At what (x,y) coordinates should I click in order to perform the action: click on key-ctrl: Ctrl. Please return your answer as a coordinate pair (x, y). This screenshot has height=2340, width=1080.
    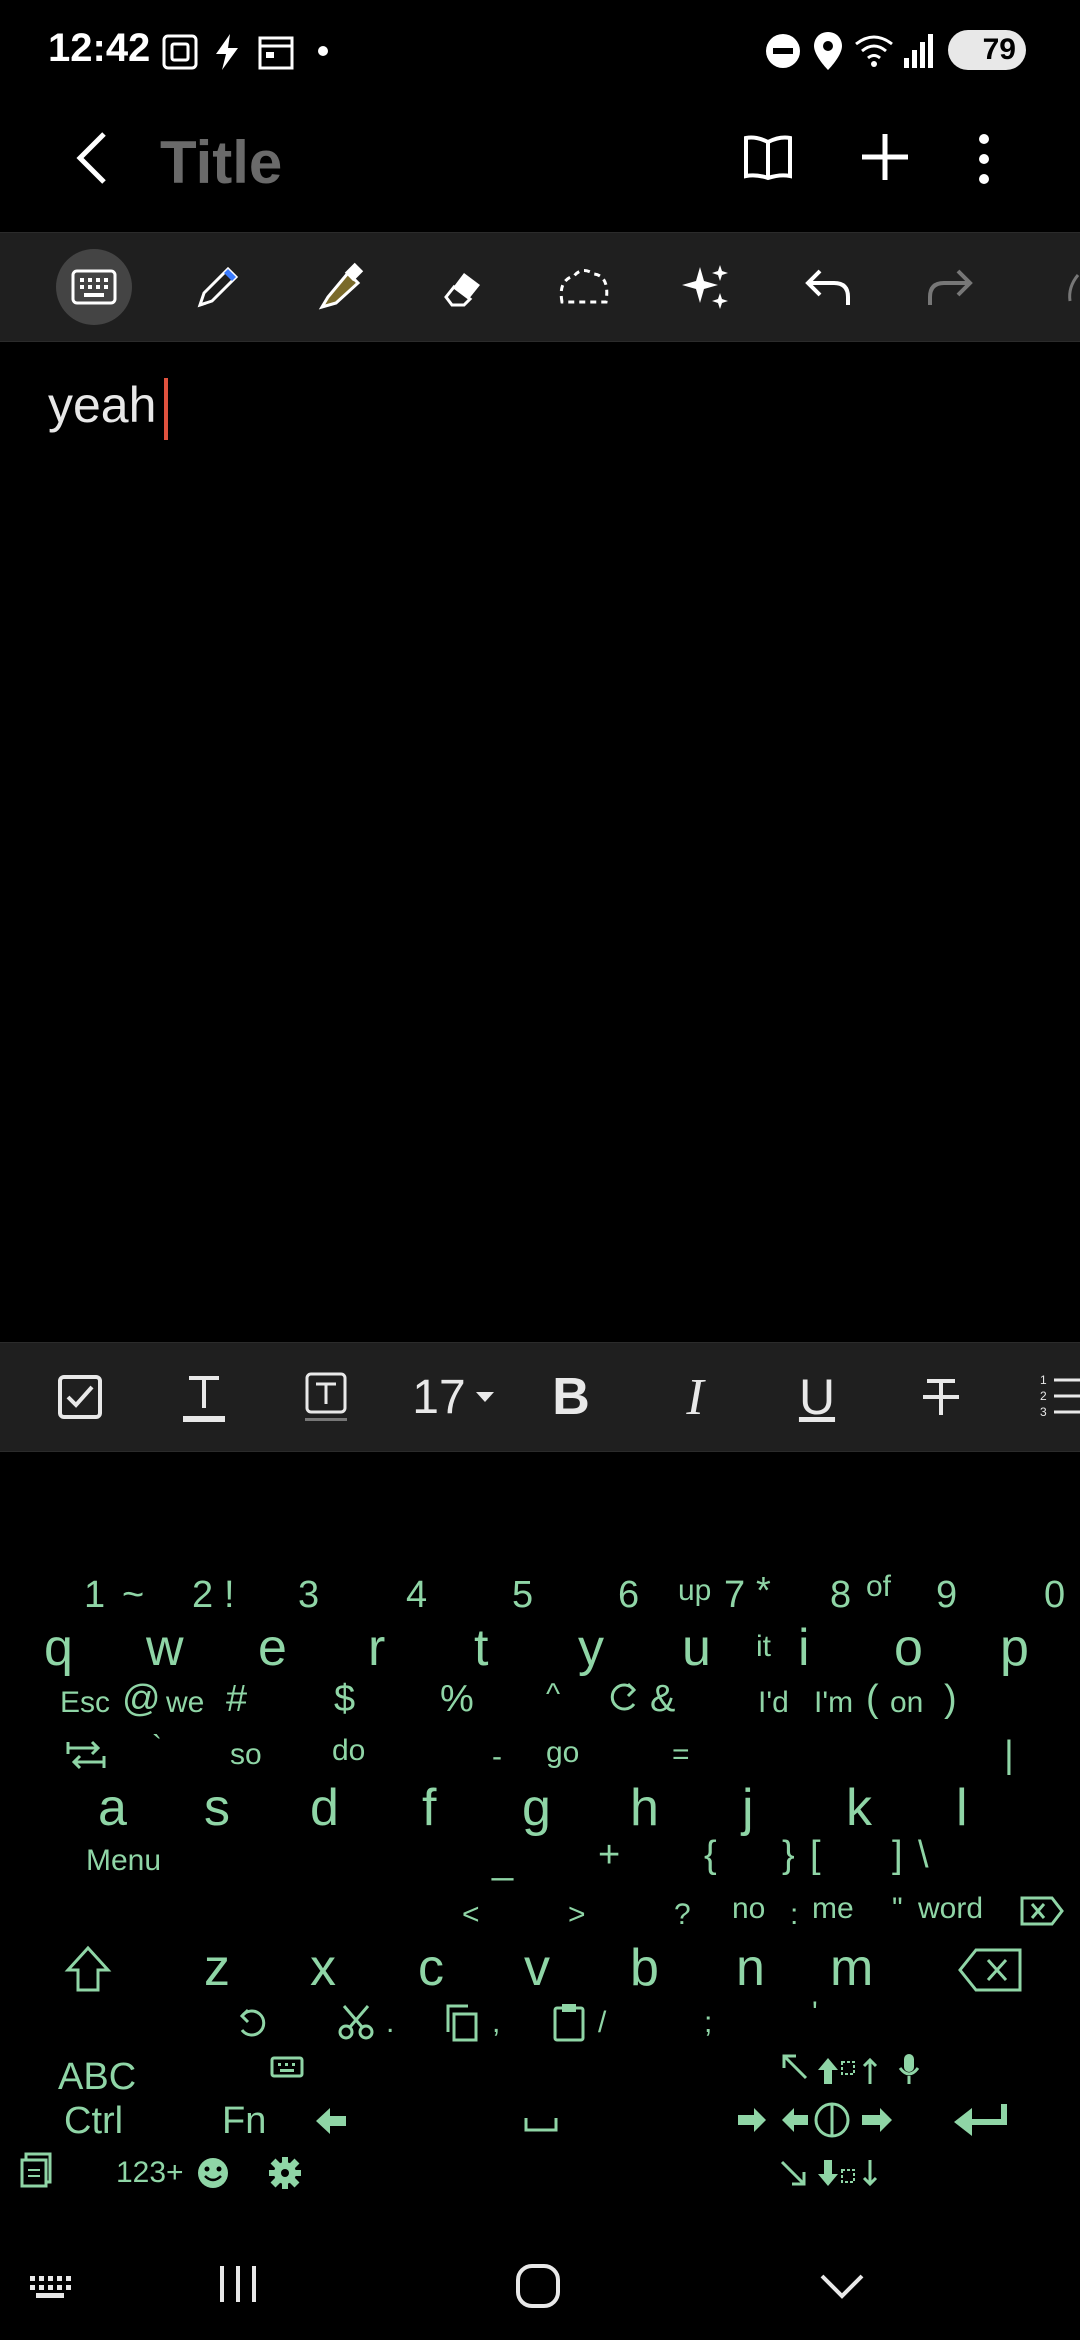
    Looking at the image, I should click on (93, 2121).